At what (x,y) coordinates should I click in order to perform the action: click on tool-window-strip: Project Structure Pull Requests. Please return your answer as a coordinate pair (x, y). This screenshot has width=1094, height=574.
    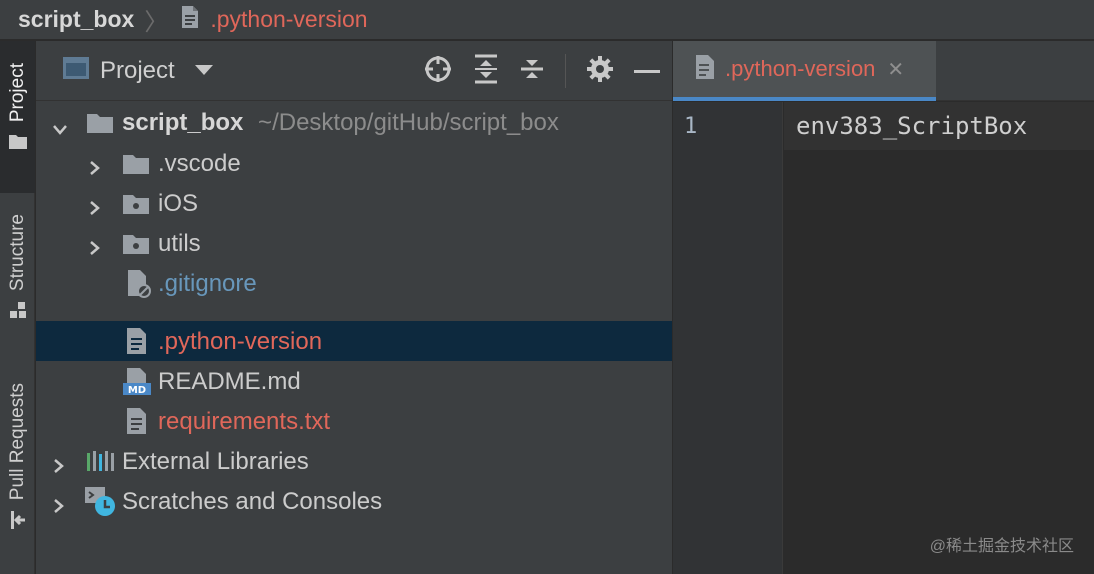
    Looking at the image, I should click on (17, 307).